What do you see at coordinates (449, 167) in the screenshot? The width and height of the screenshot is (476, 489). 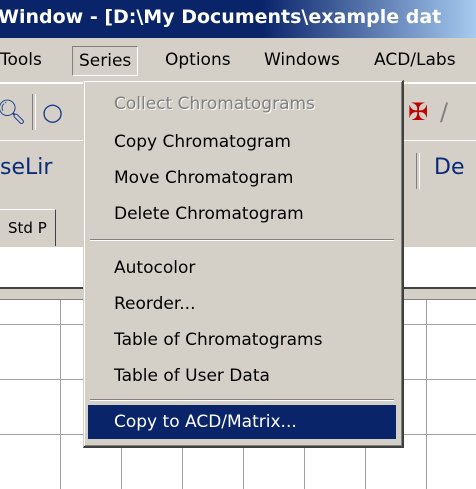 I see `detect-button: De` at bounding box center [449, 167].